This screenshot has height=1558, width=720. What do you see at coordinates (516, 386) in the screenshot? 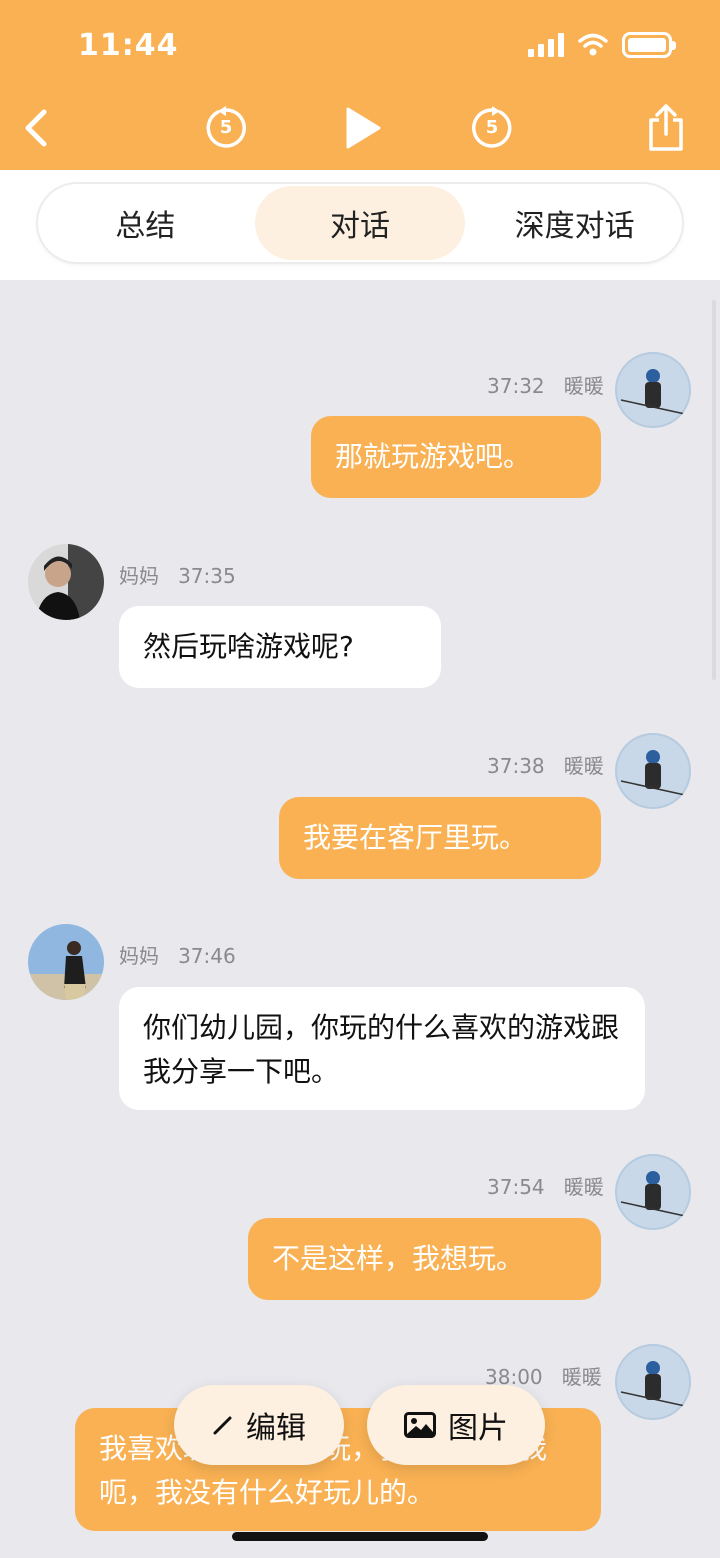
I see `message-time: 37:32` at bounding box center [516, 386].